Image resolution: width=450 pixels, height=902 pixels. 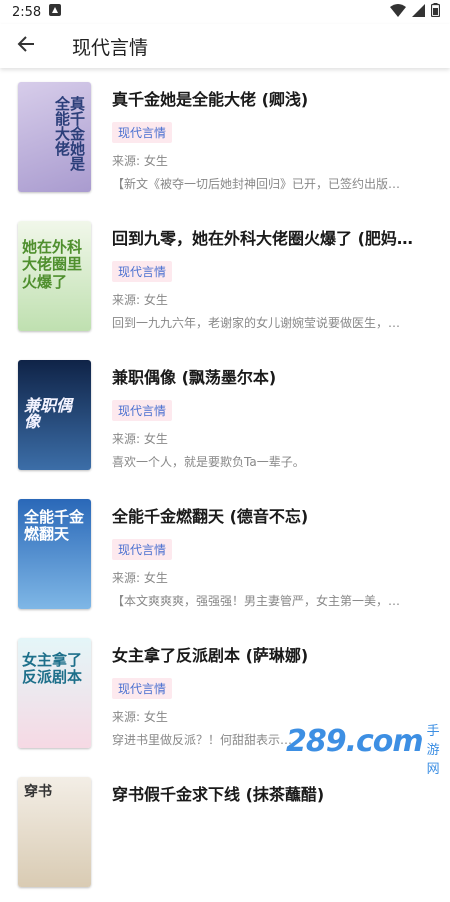 What do you see at coordinates (210, 99) in the screenshot?
I see `book-title: 真千金她是全能大佬 (卿浅)` at bounding box center [210, 99].